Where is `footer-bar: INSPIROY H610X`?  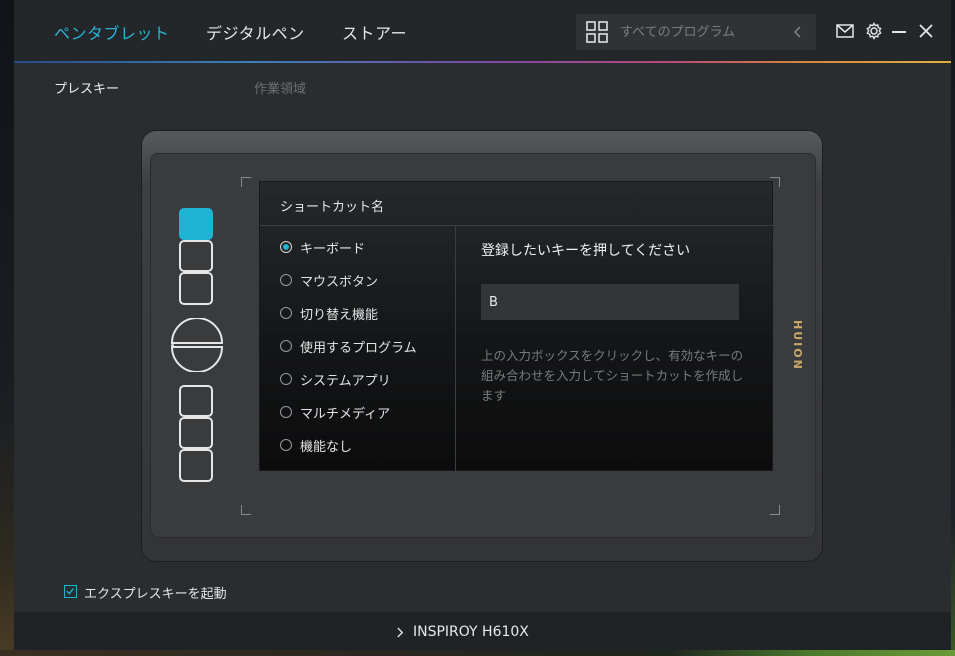
footer-bar: INSPIROY H610X is located at coordinates (482, 631).